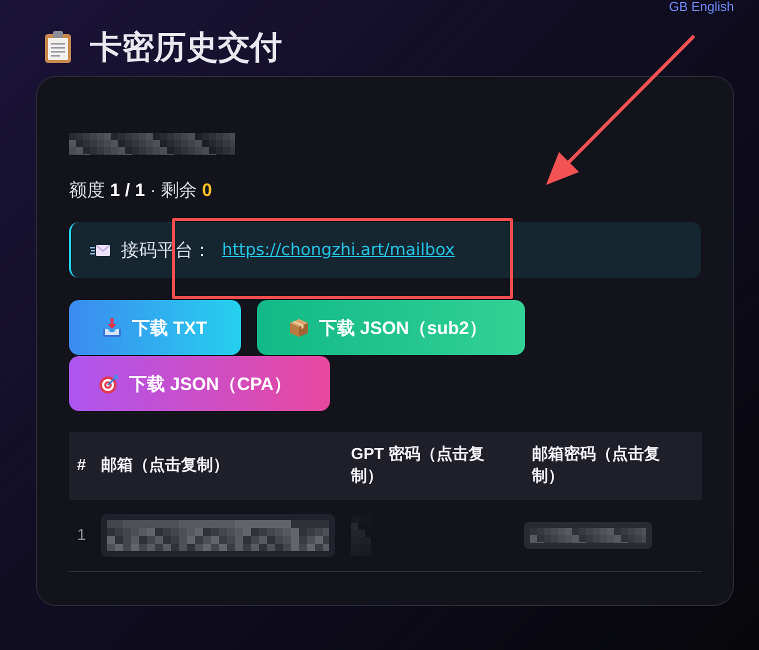  Describe the element at coordinates (186, 47) in the screenshot. I see `page-title: 卡密历史交付` at that location.